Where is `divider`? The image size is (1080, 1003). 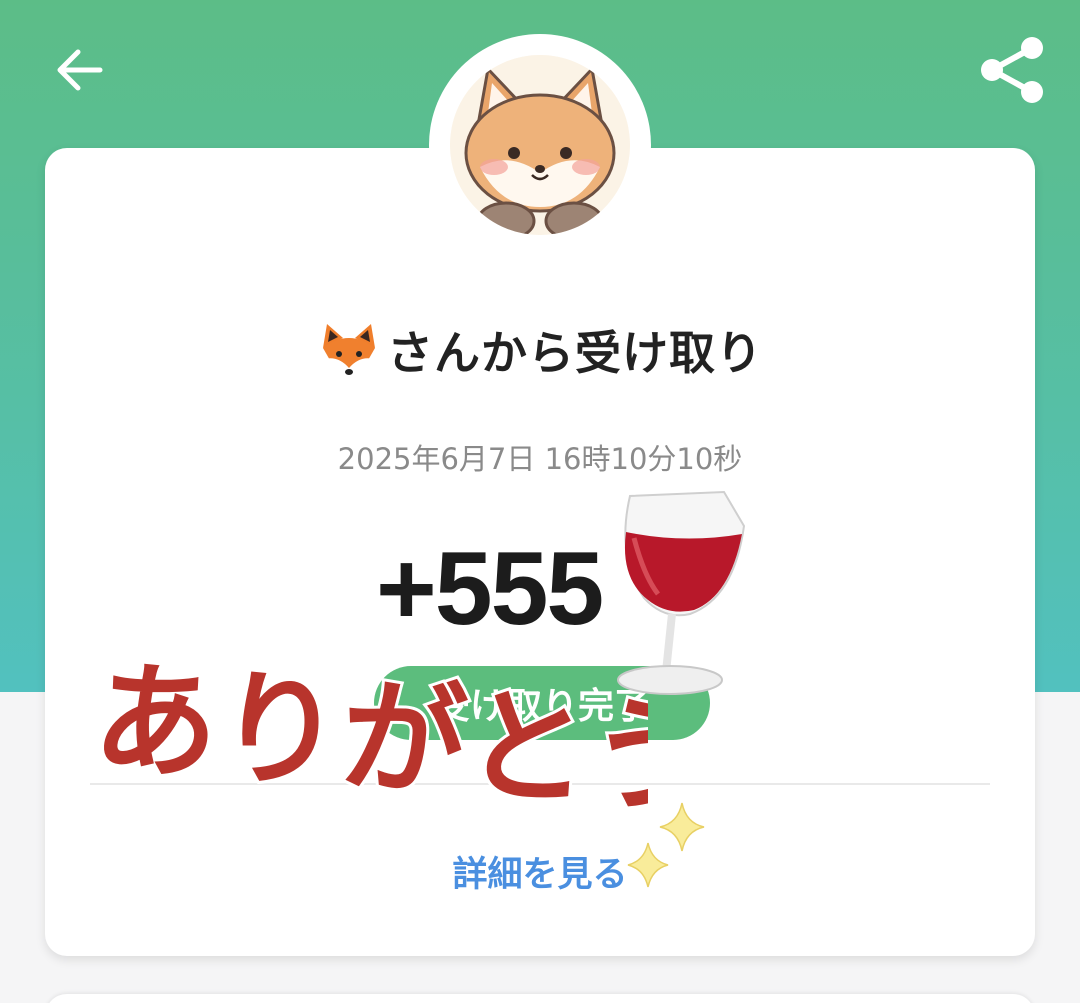
divider is located at coordinates (540, 784).